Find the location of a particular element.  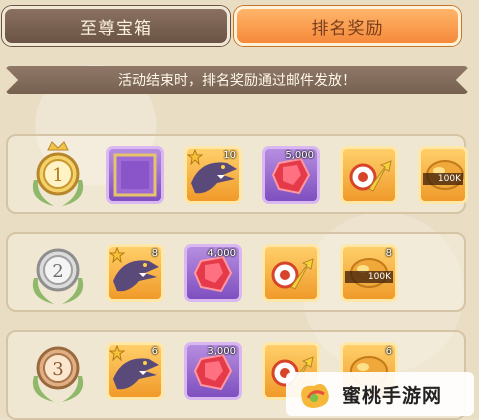

reward-raptor-dino: 10 is located at coordinates (213, 175).